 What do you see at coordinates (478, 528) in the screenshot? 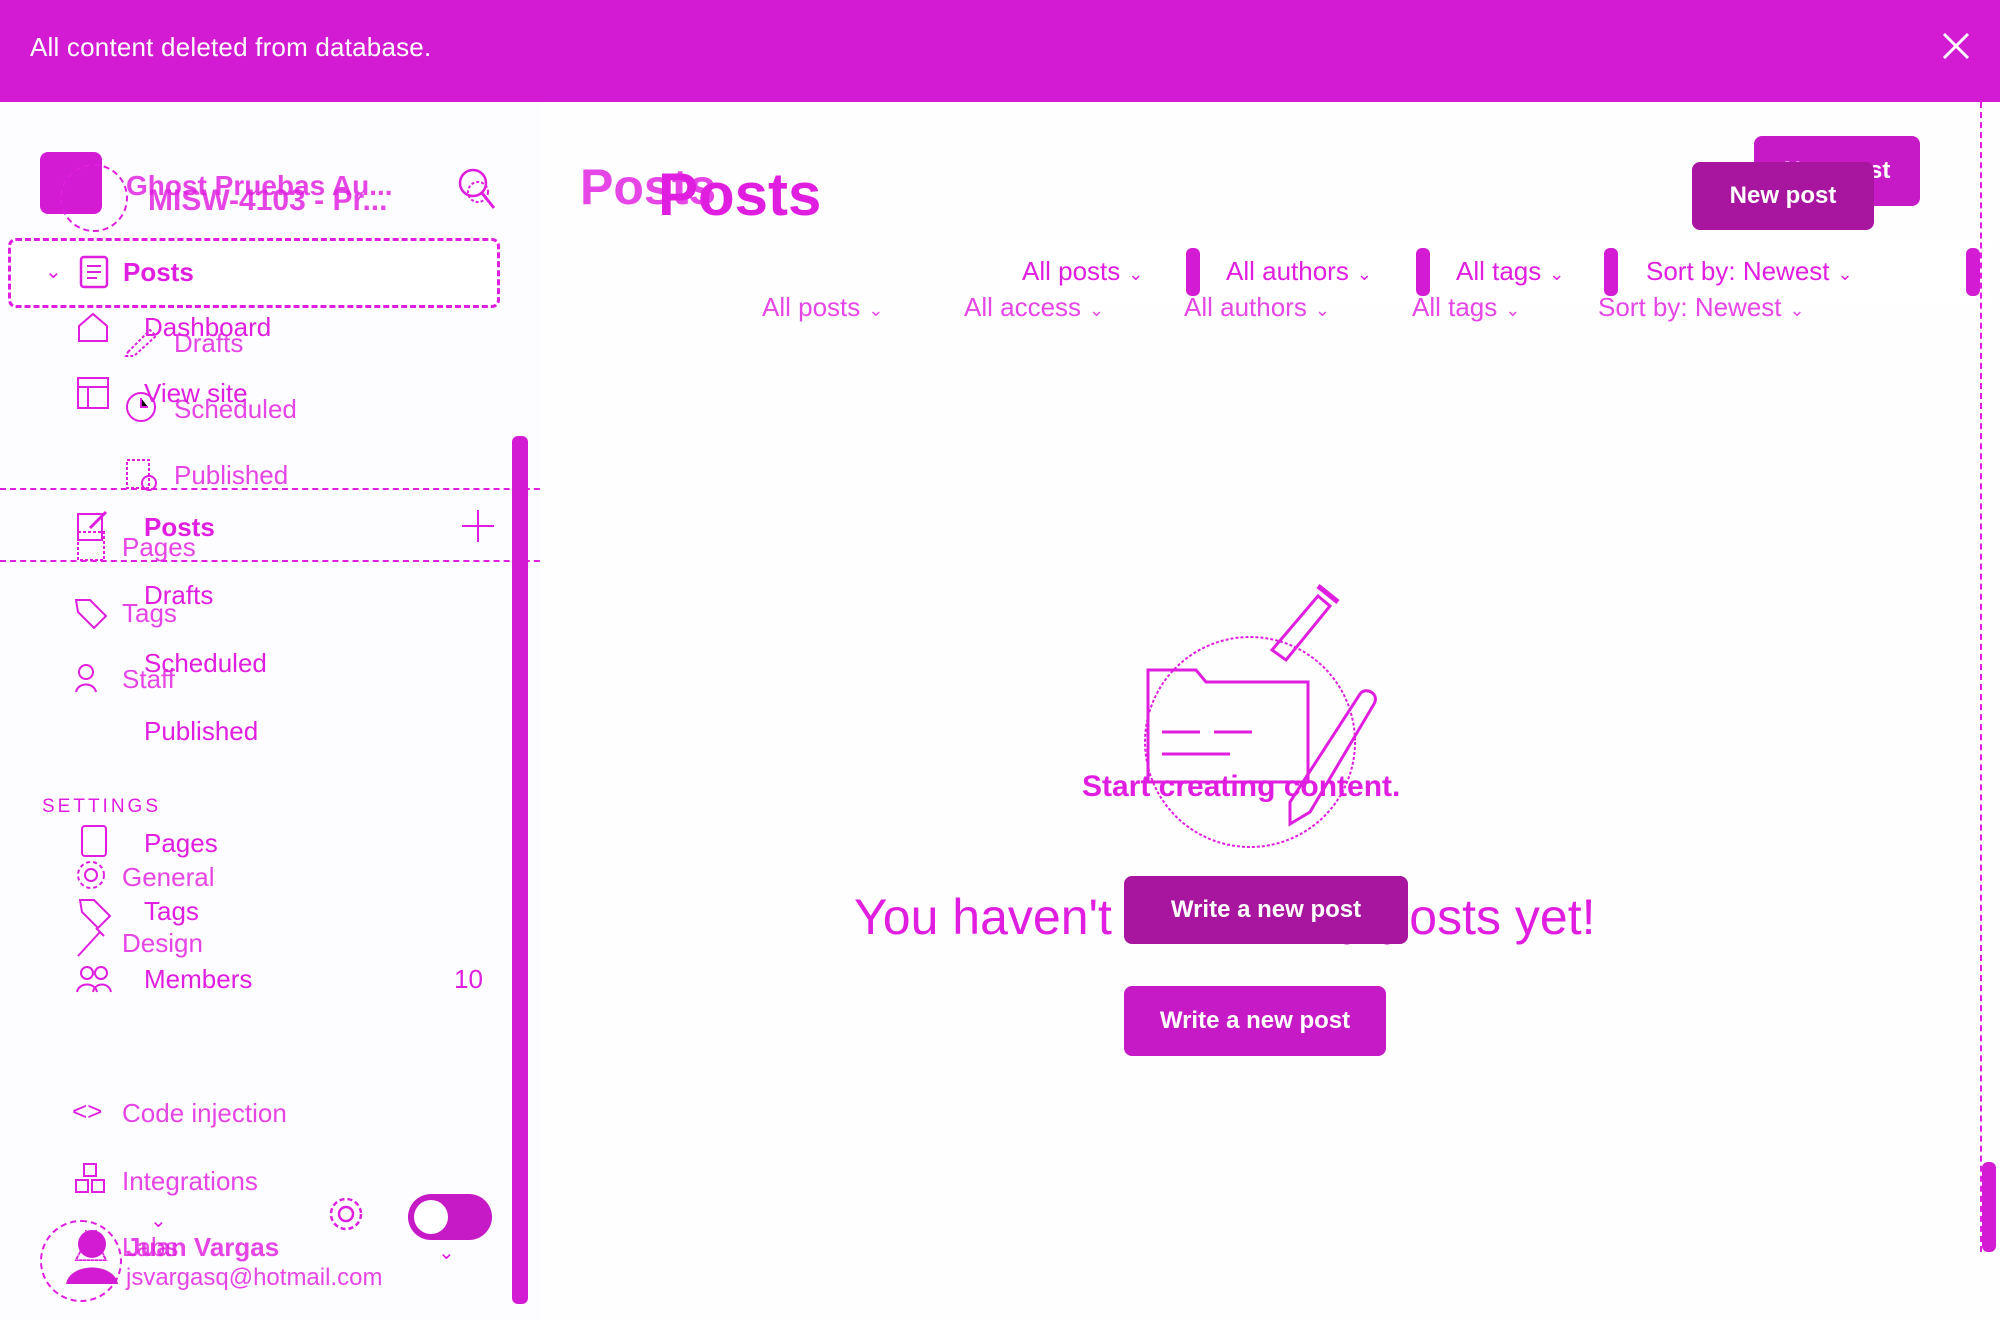
I see `add-post-icon` at bounding box center [478, 528].